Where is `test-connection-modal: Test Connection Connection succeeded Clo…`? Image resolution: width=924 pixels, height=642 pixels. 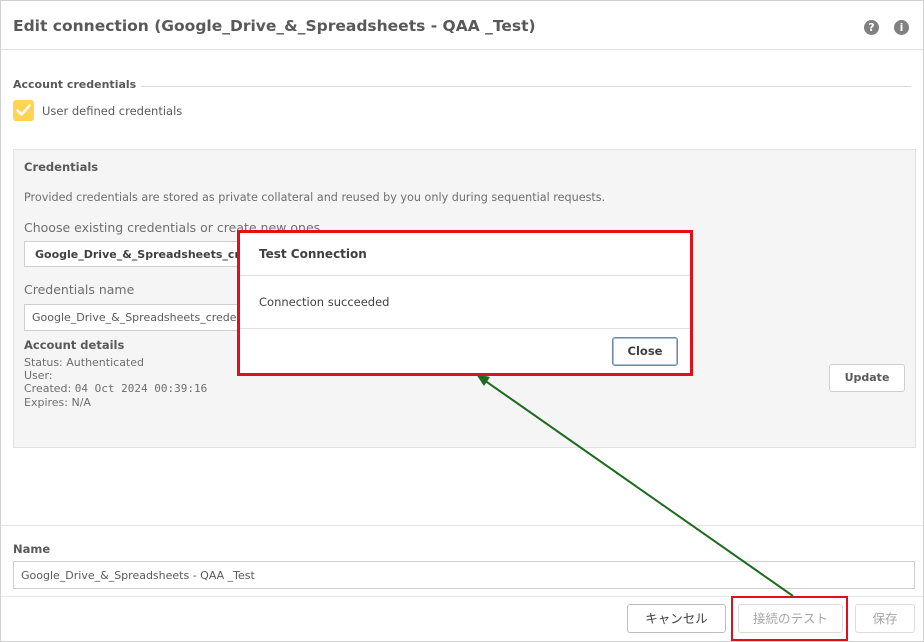
test-connection-modal: Test Connection Connection succeeded Clo… is located at coordinates (465, 303).